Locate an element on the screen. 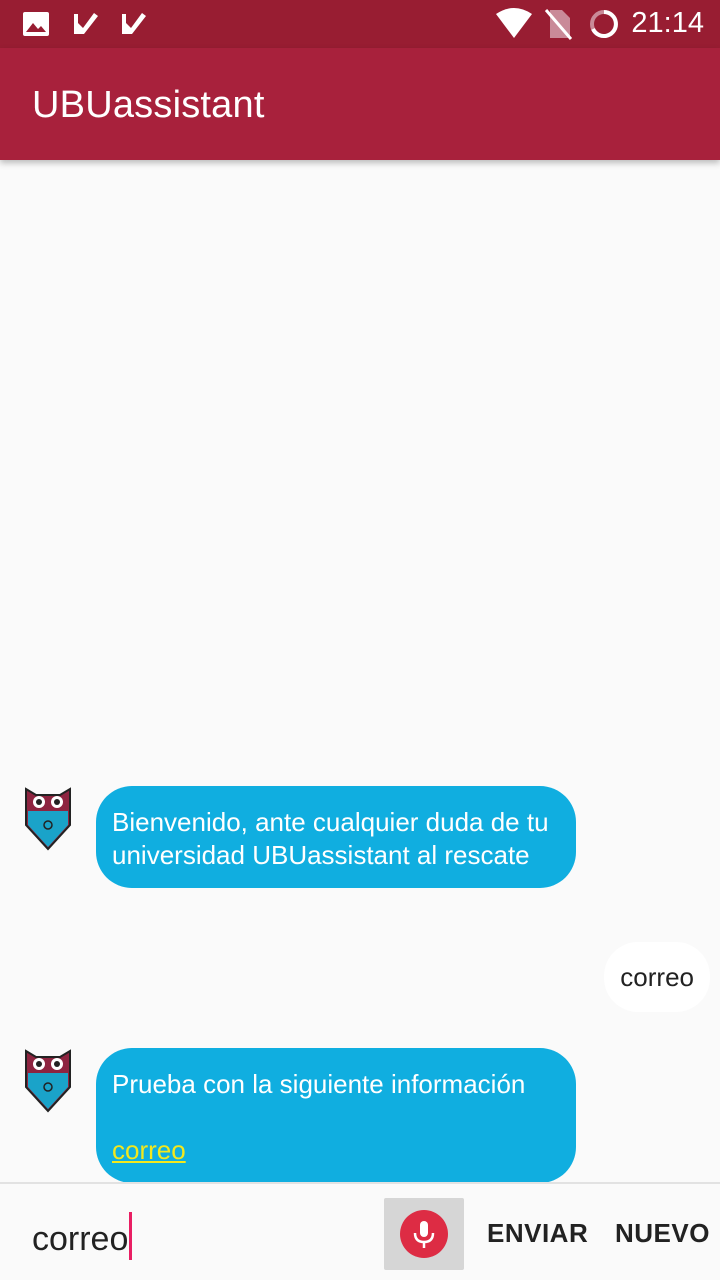 The height and width of the screenshot is (1280, 720). mic-button is located at coordinates (424, 1234).